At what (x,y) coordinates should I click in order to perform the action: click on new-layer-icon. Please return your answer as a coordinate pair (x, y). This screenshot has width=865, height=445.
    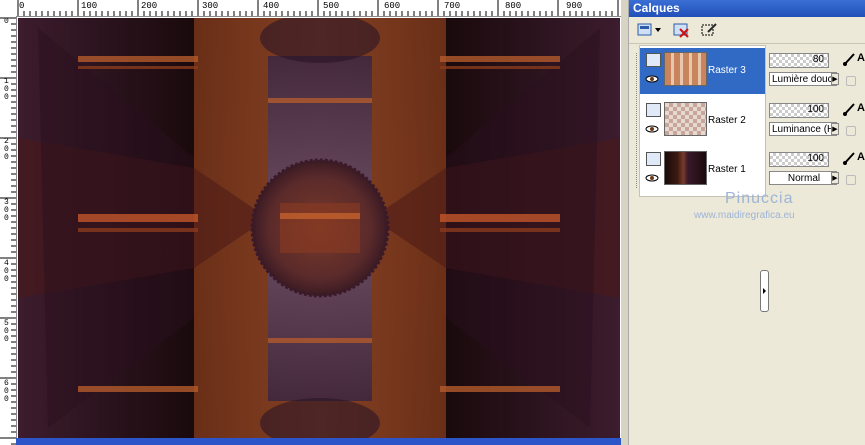
    Looking at the image, I should click on (649, 29).